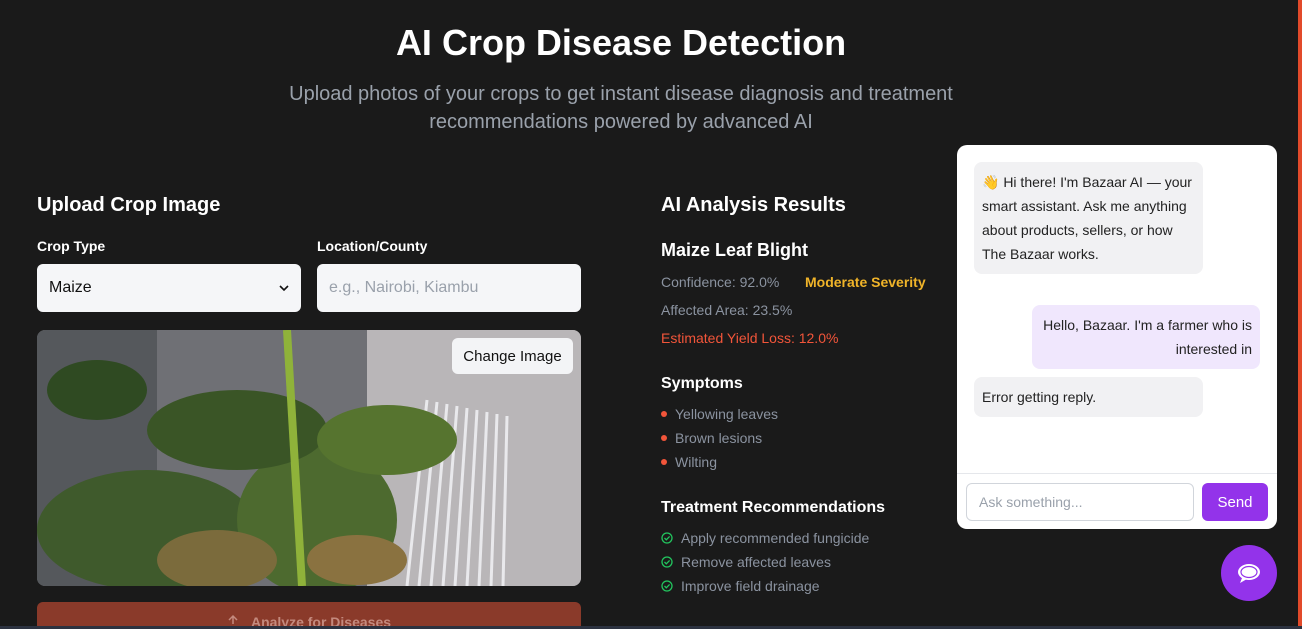  I want to click on treatment-item: Improve field drainage, so click(740, 586).